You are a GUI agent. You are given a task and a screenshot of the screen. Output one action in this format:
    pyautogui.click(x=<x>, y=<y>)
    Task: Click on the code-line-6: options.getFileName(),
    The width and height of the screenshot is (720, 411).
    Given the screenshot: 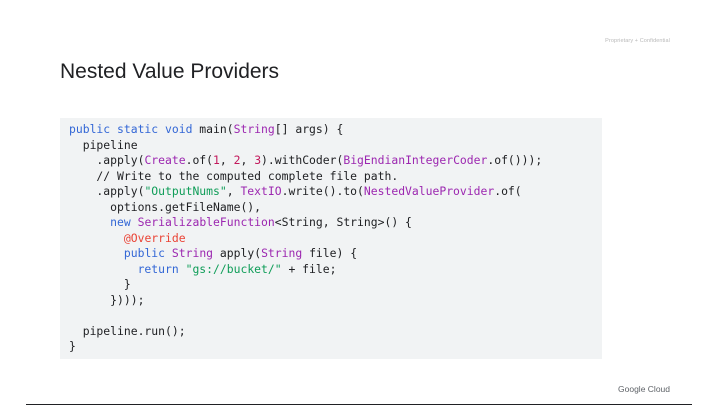 What is the action you would take?
    pyautogui.click(x=335, y=208)
    